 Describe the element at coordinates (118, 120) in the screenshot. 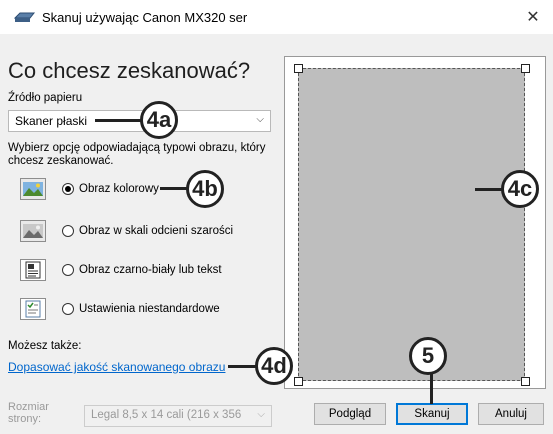

I see `callout-4a-line` at that location.